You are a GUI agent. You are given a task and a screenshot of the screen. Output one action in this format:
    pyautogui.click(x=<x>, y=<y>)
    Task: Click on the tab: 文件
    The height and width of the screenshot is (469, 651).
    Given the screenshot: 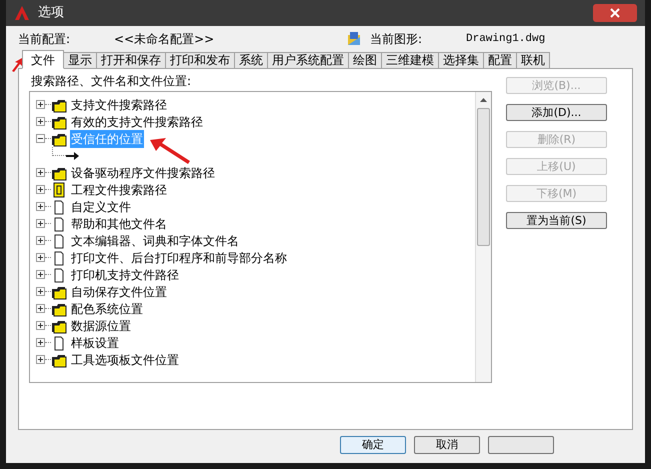 What is the action you would take?
    pyautogui.click(x=43, y=59)
    